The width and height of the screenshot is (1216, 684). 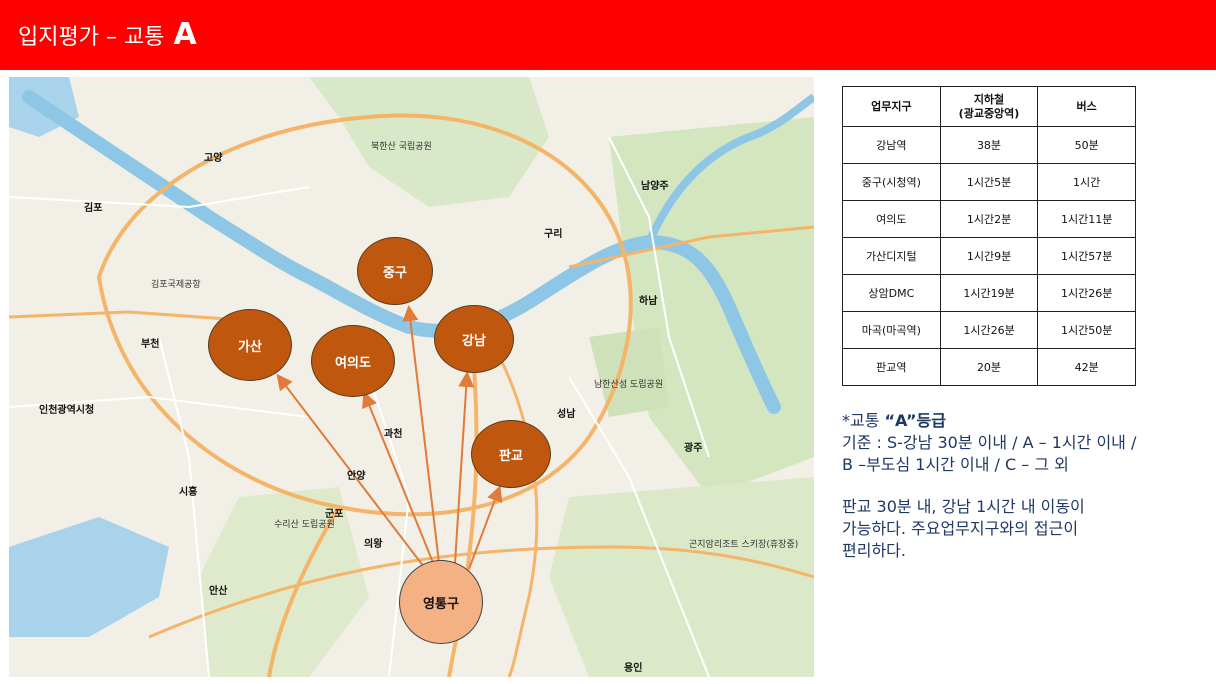 I want to click on map-label-seongnam: 성남, so click(x=566, y=414).